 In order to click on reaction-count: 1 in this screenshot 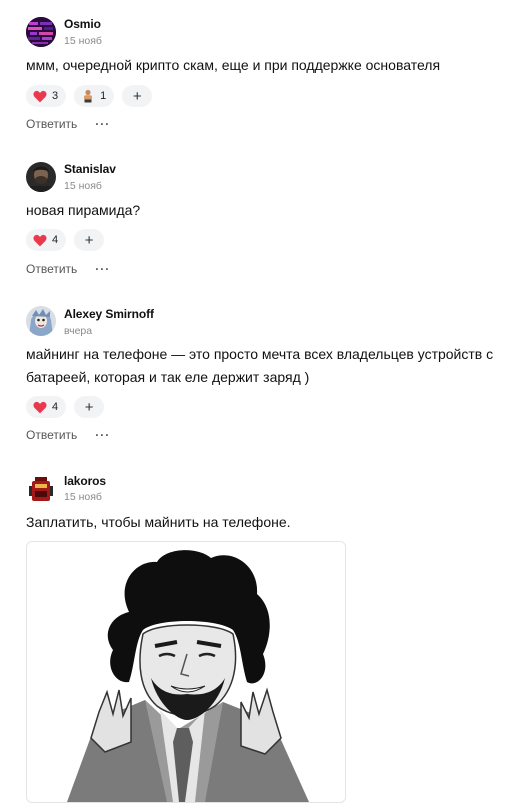, I will do `click(103, 96)`.